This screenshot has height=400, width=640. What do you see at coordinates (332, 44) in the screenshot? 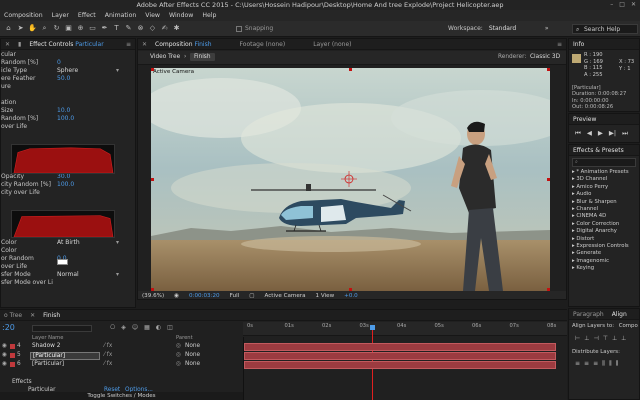
I see `tab-layer: Layer (none)` at bounding box center [332, 44].